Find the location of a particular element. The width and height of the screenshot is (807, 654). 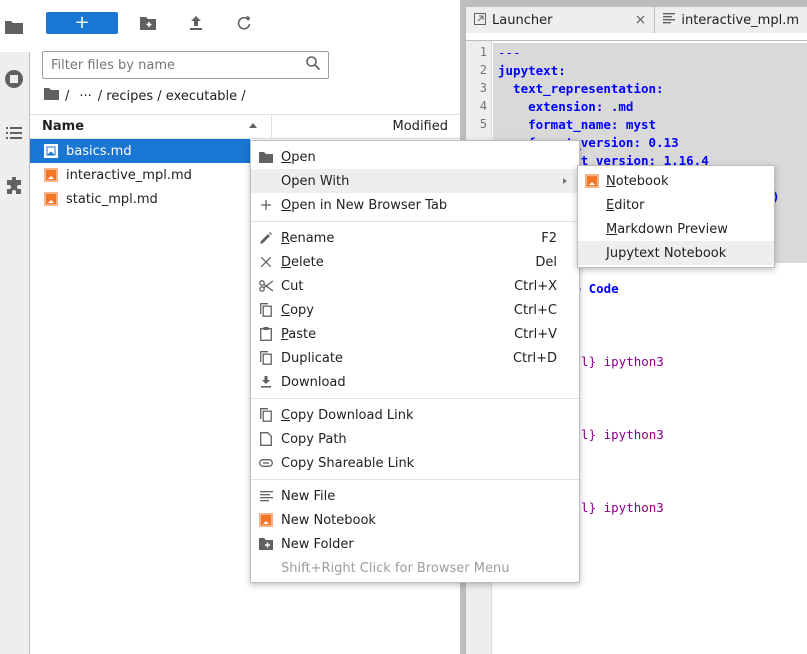

menu-item-delete: Delete Del is located at coordinates (415, 262).